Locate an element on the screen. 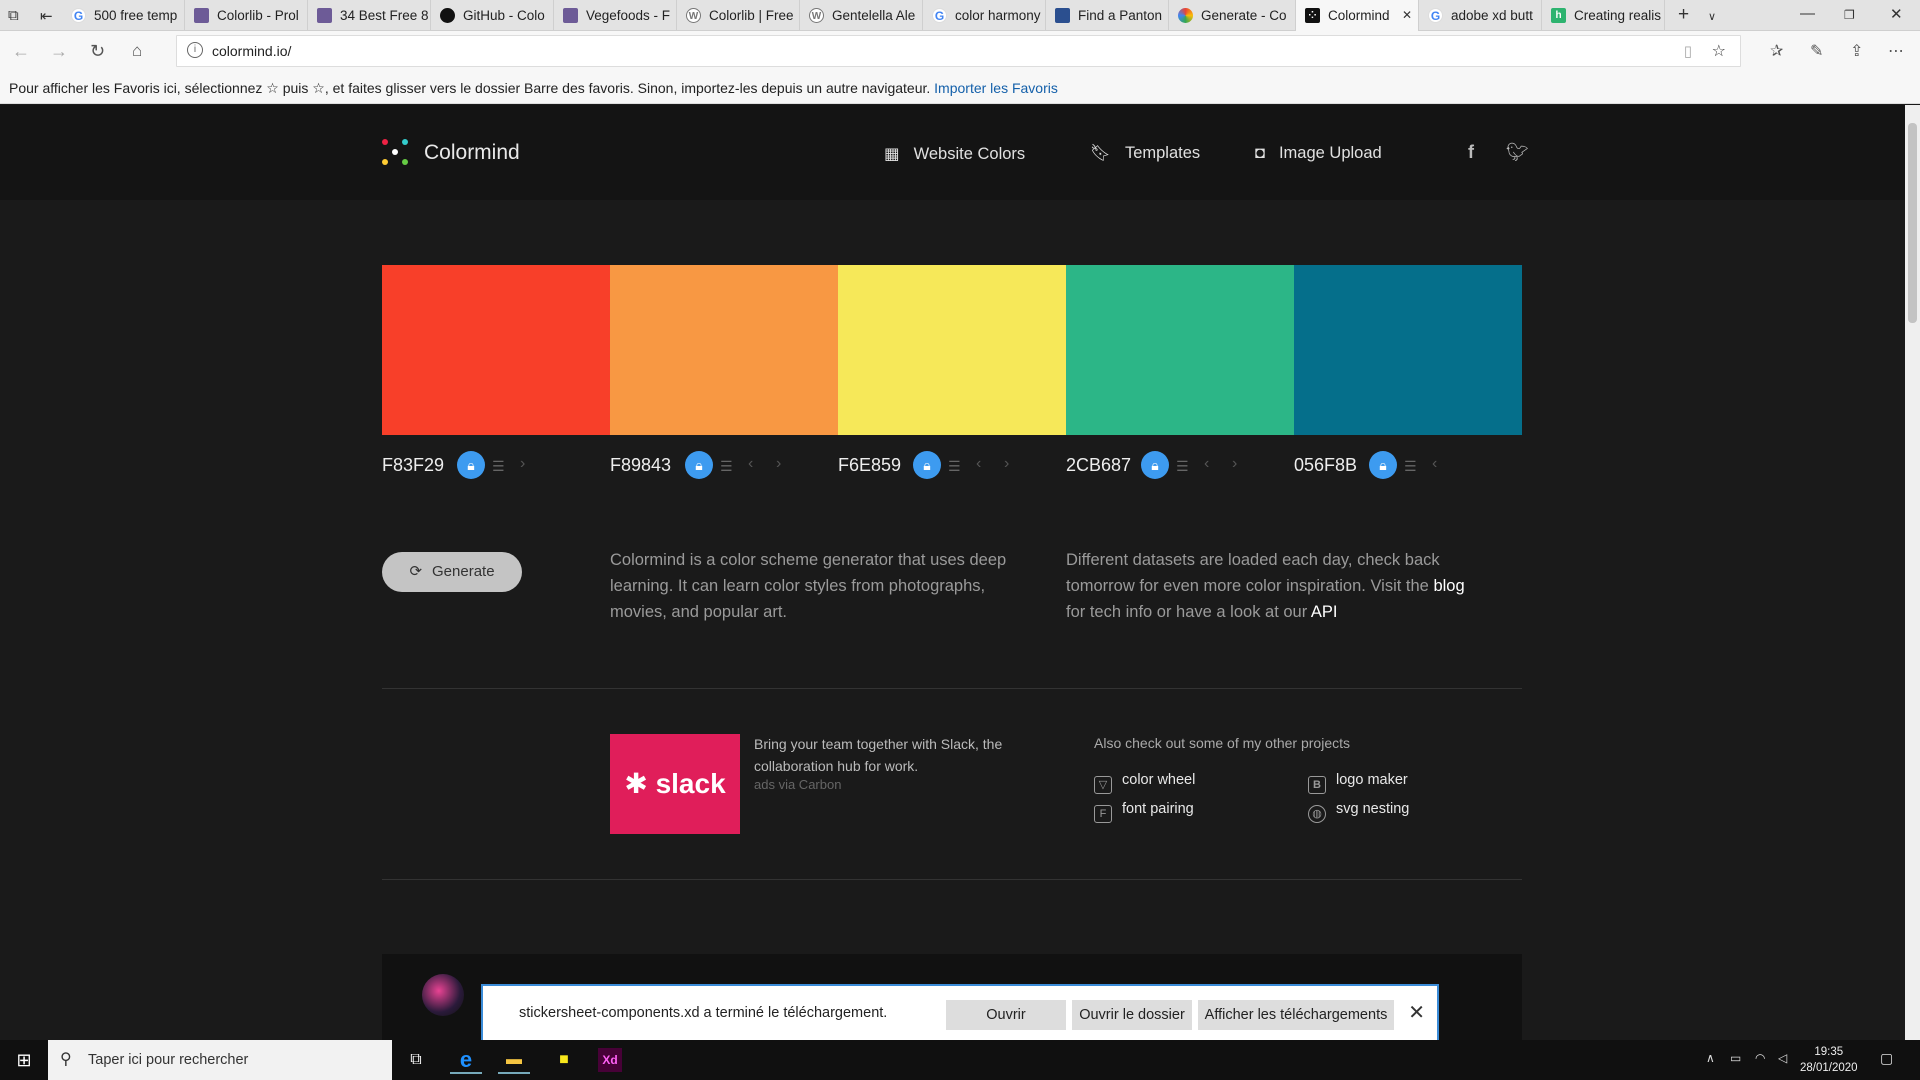 The image size is (1920, 1080). browser-tab: Gadobe xd butt is located at coordinates (1480, 15).